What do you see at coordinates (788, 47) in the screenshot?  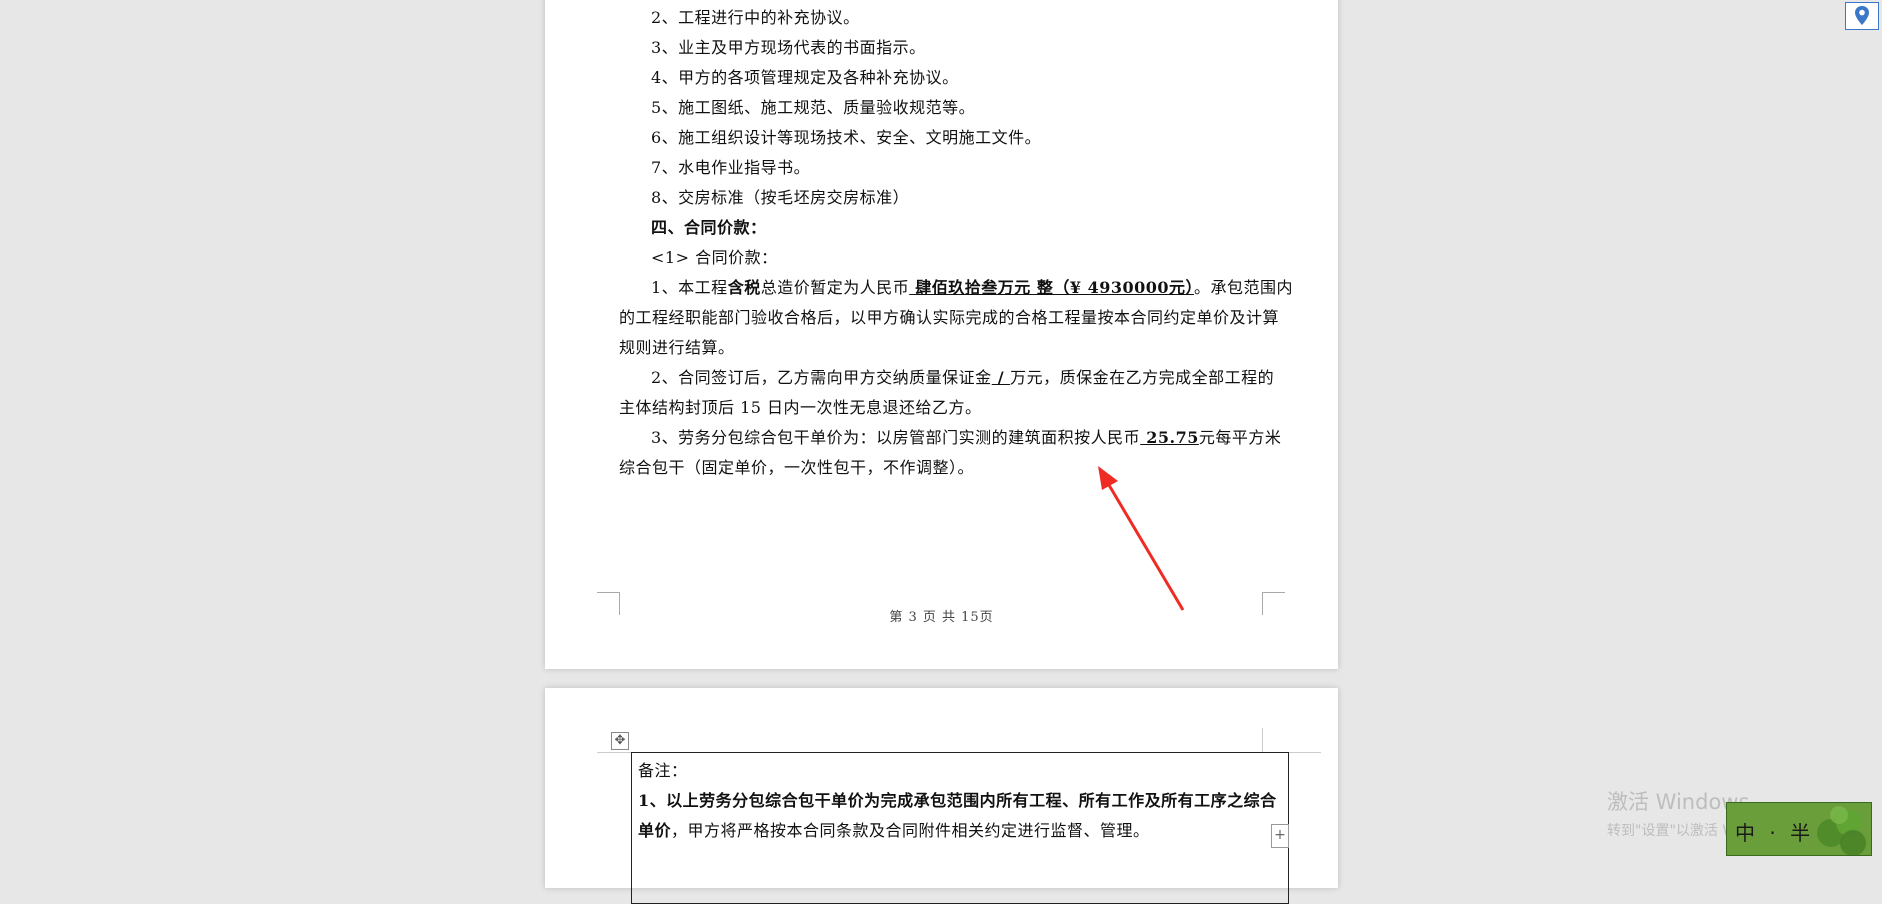 I see `clause-line: 3、业主及甲方现场代表的书面指示。` at bounding box center [788, 47].